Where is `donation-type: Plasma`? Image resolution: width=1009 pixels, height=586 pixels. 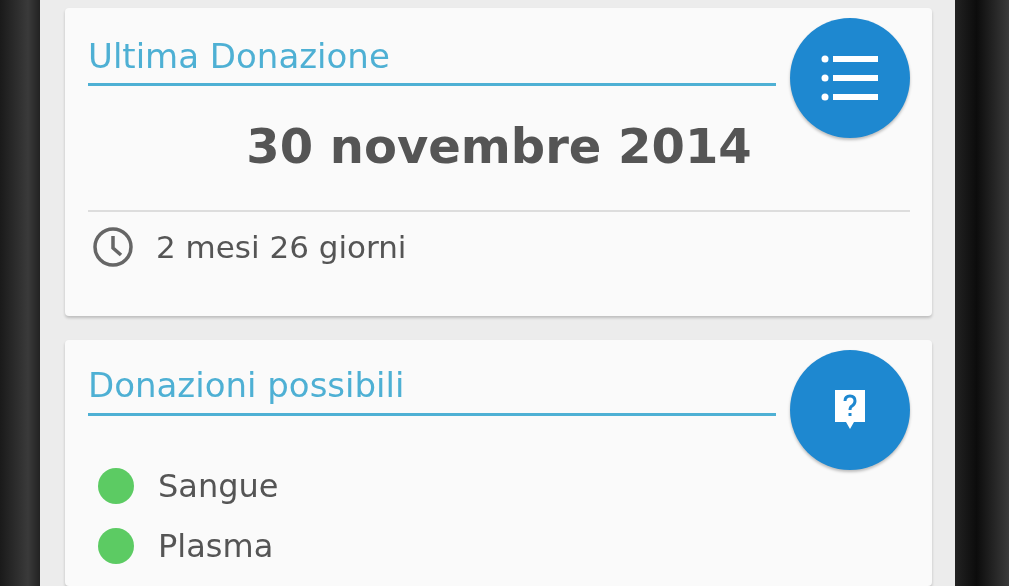
donation-type: Plasma is located at coordinates (216, 546).